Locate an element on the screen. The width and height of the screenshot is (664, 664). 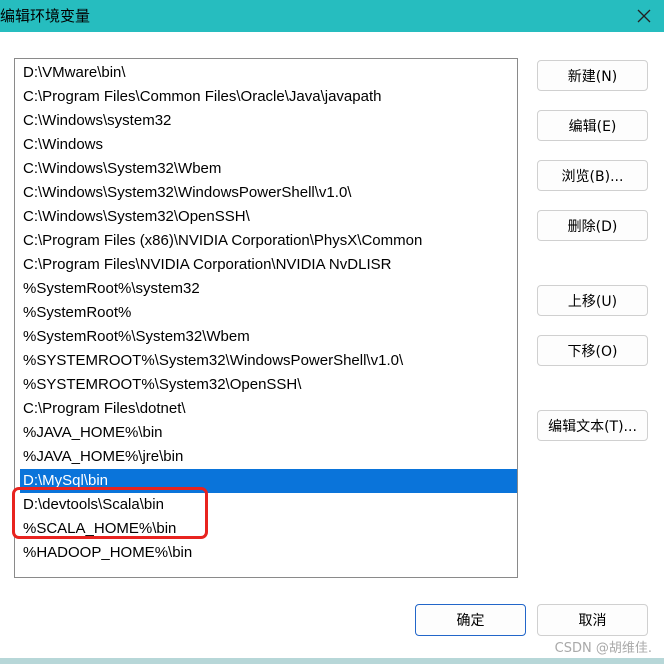
cancel-button: 取消 is located at coordinates (592, 620).